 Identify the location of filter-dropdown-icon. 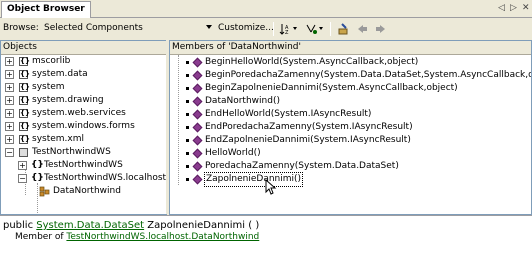
(321, 28).